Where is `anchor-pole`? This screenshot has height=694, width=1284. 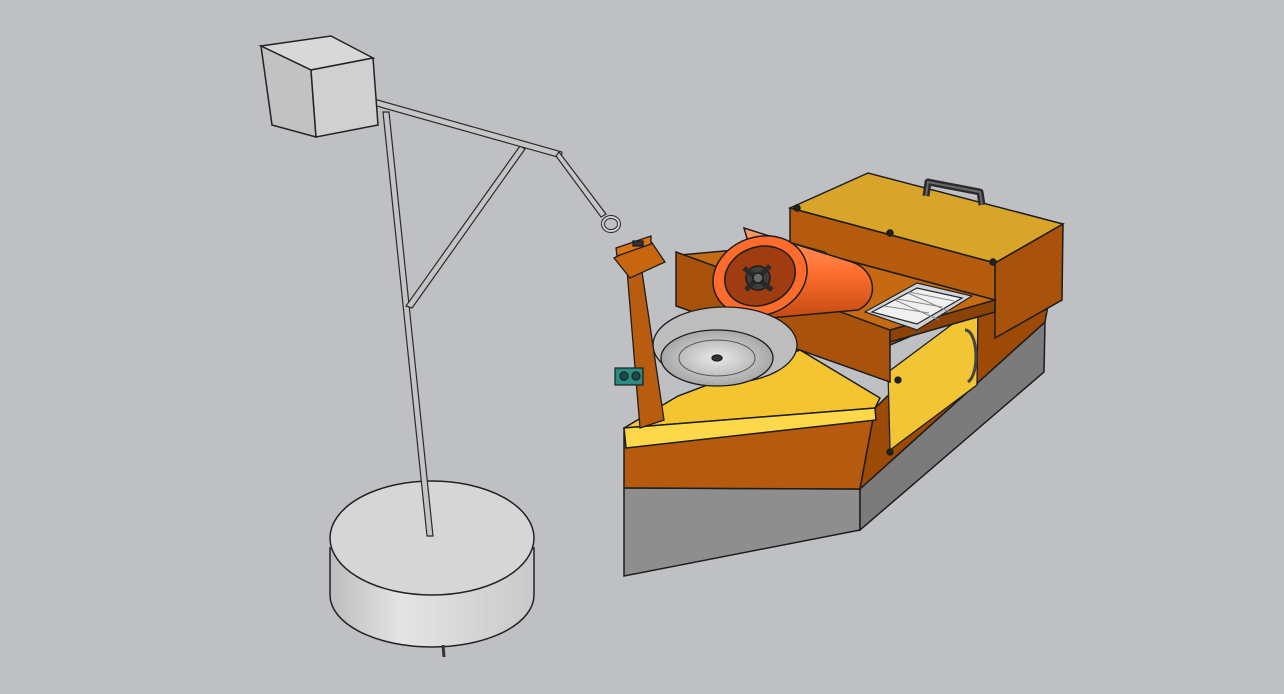 anchor-pole is located at coordinates (454, 324).